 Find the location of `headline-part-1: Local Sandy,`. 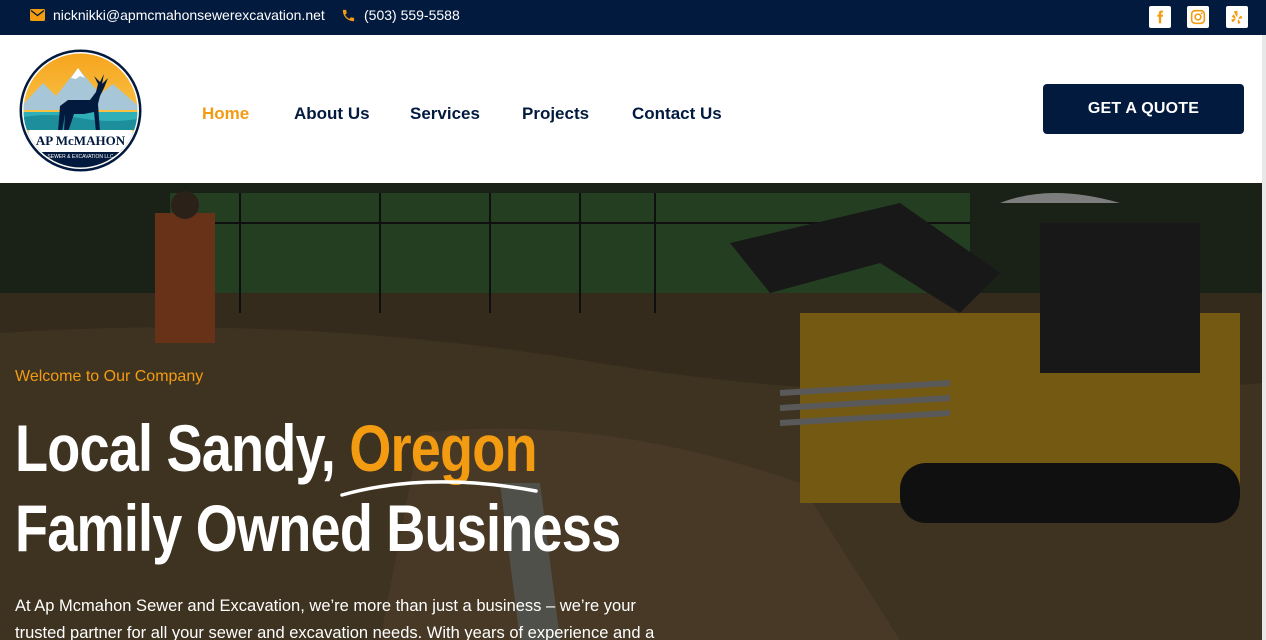

headline-part-1: Local Sandy, is located at coordinates (182, 448).